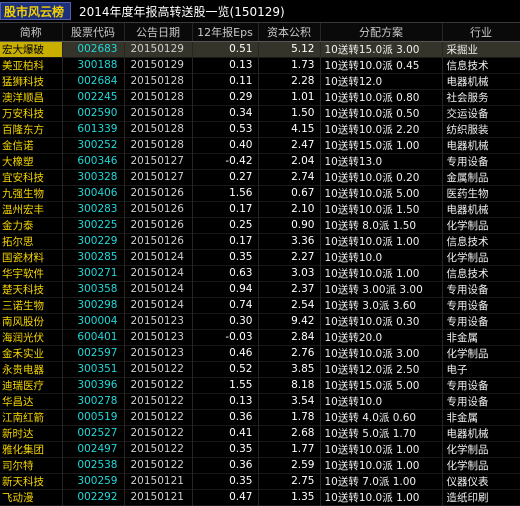  What do you see at coordinates (158, 65) in the screenshot?
I see `announce-date-cell: 20150129` at bounding box center [158, 65].